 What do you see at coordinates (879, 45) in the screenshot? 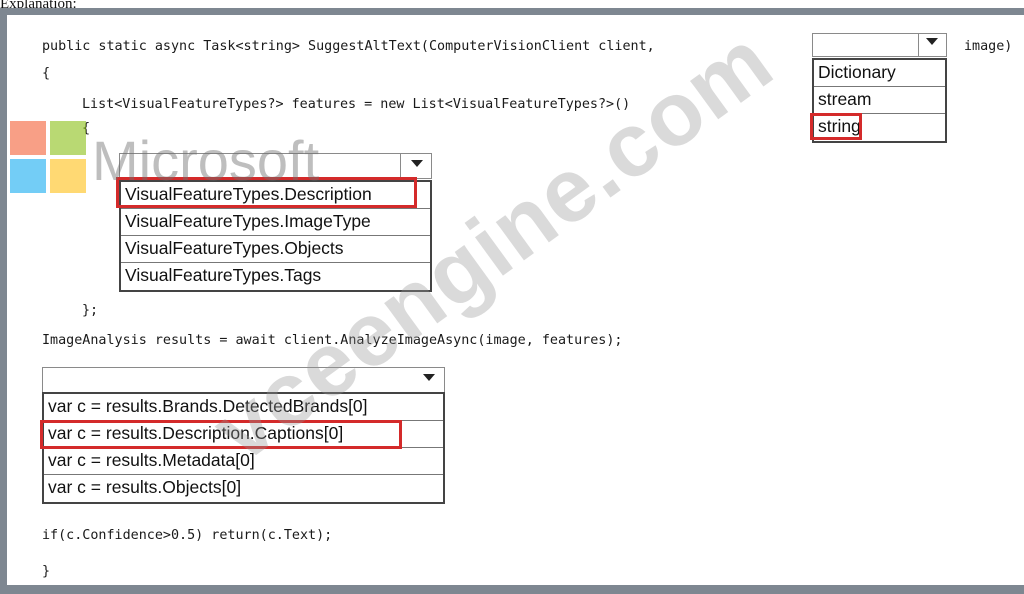
I see `return-type-dropdown` at bounding box center [879, 45].